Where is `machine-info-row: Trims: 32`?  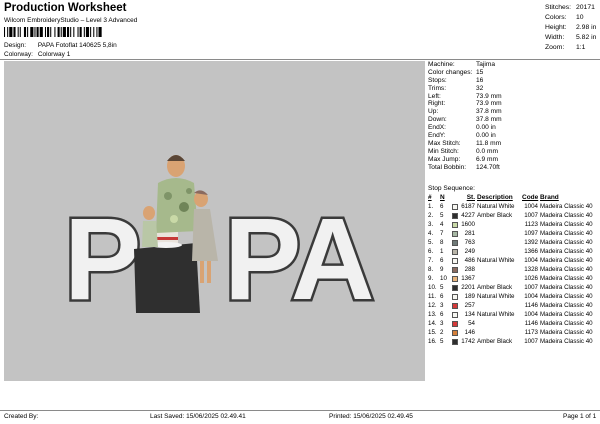 machine-info-row: Trims: 32 is located at coordinates (512, 89).